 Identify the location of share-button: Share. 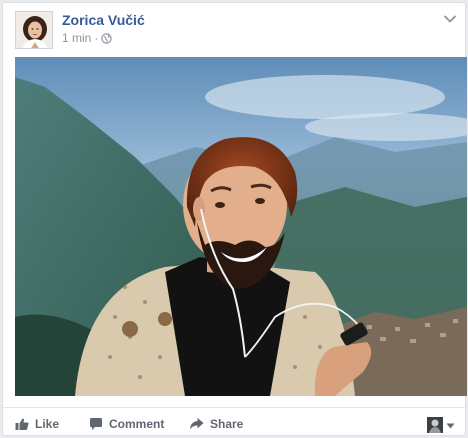
(216, 424).